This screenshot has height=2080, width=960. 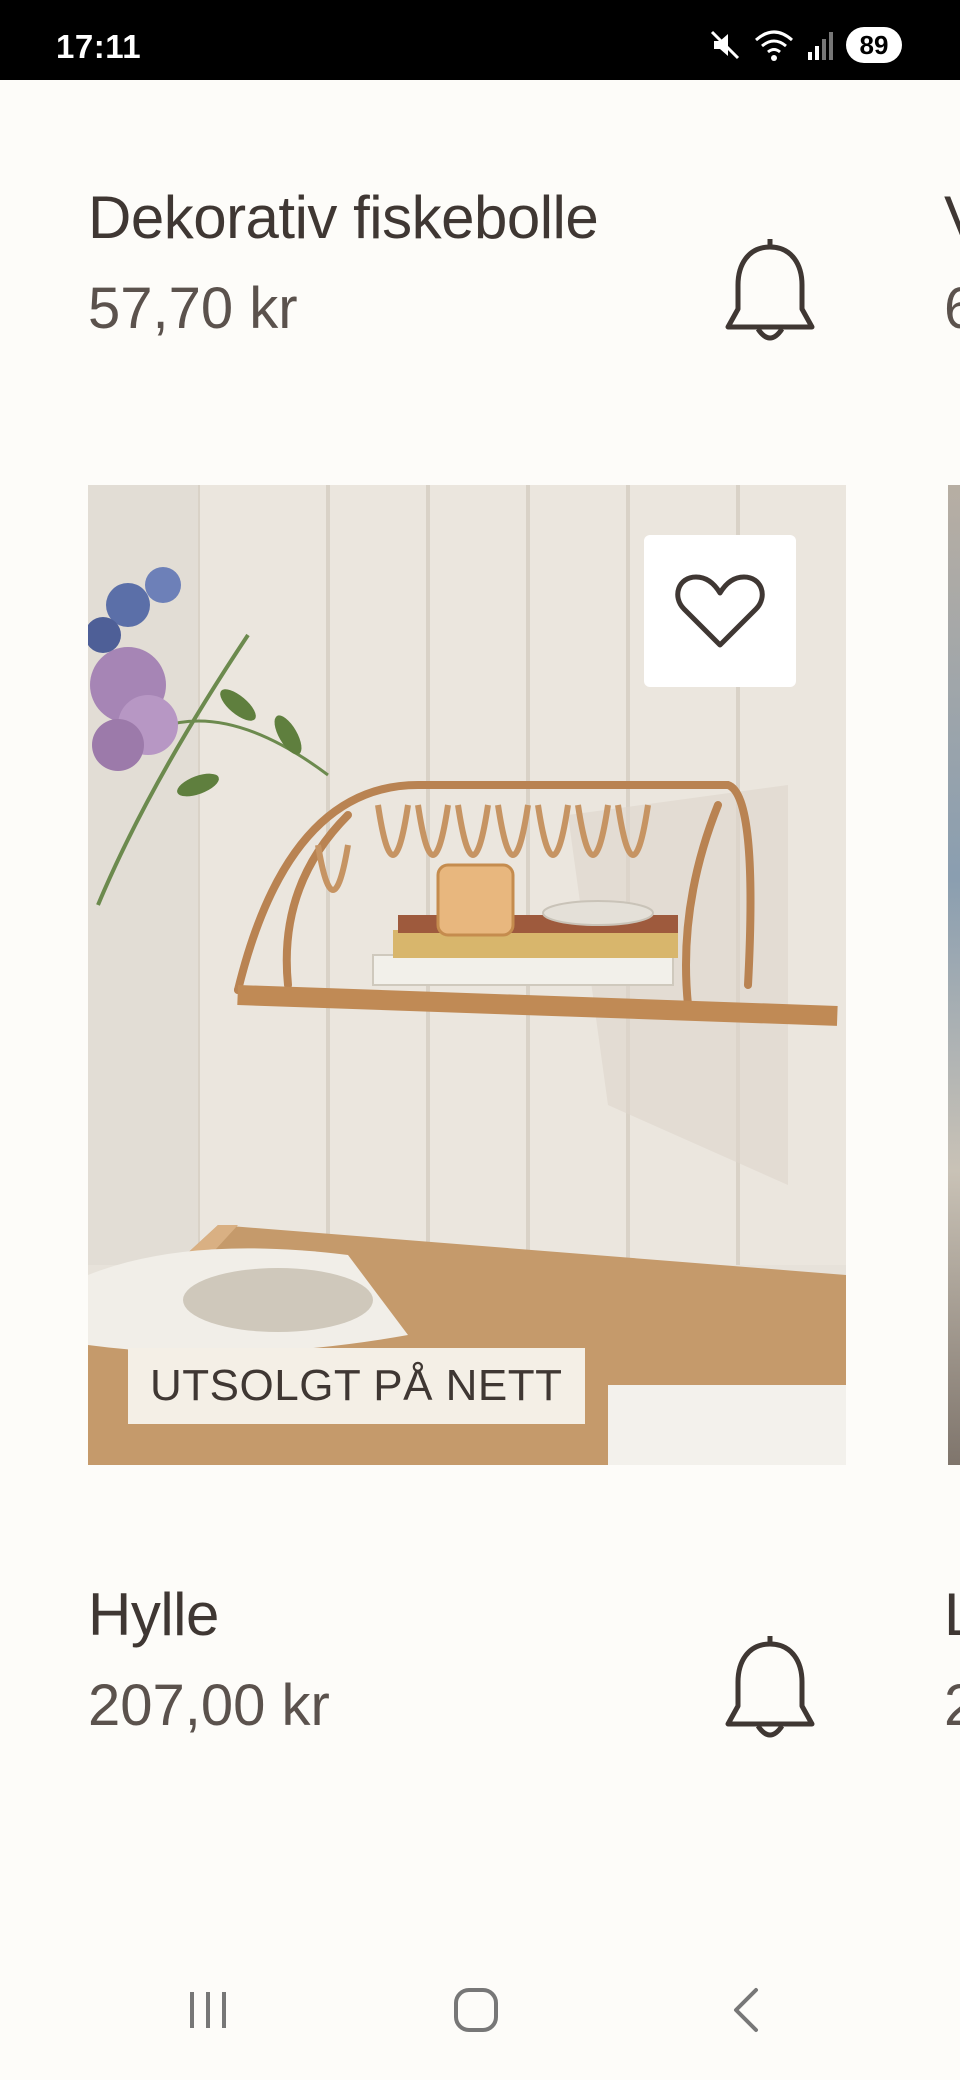 What do you see at coordinates (952, 1705) in the screenshot?
I see `next-product-price: 2` at bounding box center [952, 1705].